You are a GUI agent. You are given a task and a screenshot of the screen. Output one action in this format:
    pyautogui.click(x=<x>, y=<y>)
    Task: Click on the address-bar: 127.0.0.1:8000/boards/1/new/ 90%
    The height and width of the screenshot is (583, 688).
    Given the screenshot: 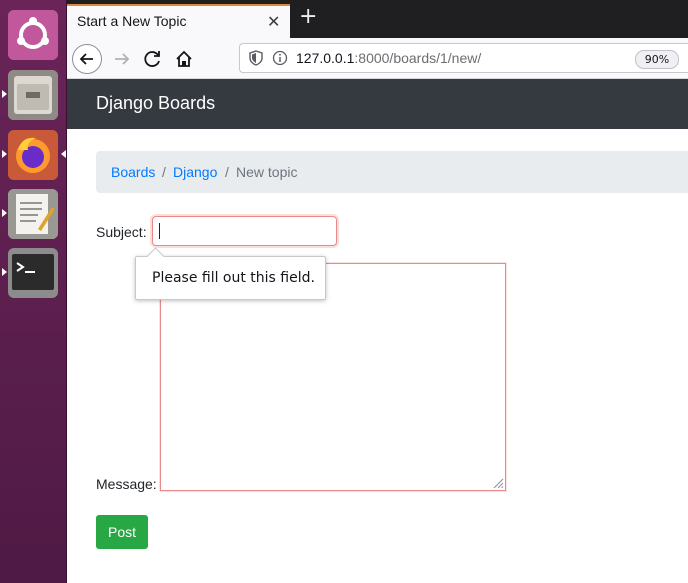 What is the action you would take?
    pyautogui.click(x=463, y=58)
    